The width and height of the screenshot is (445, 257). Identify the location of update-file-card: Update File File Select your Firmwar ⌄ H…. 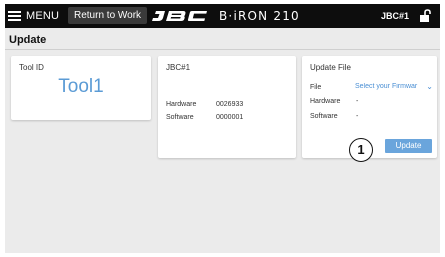
(369, 109).